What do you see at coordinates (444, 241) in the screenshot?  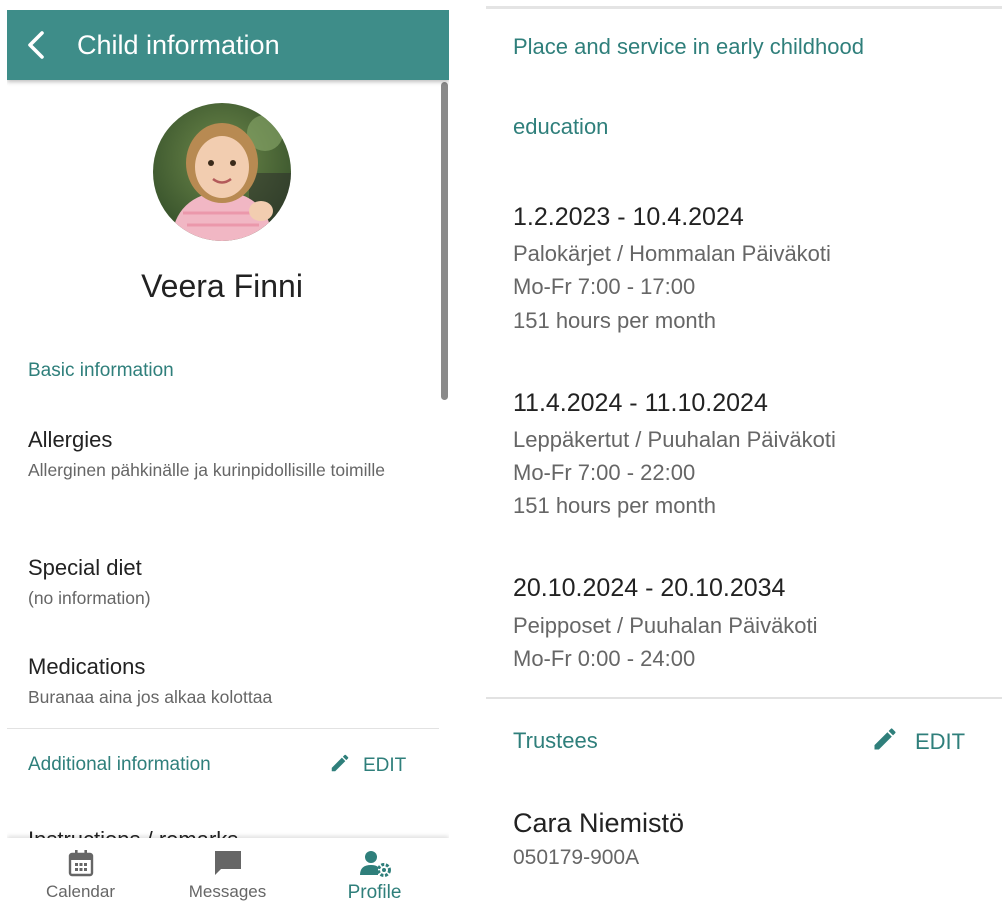 I see `scrollbar` at bounding box center [444, 241].